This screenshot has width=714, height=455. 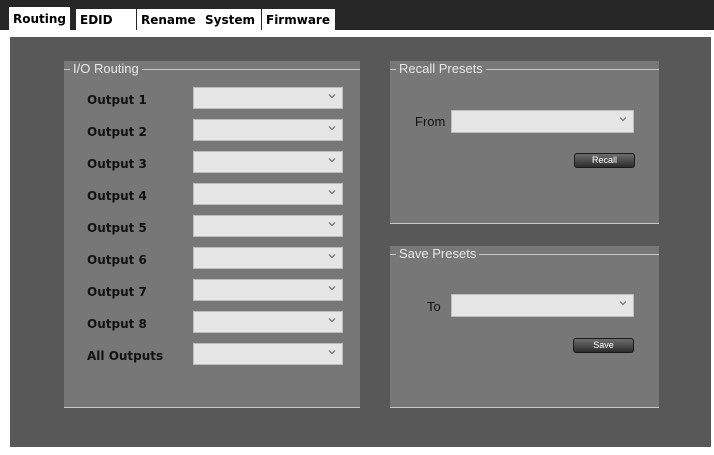 What do you see at coordinates (542, 121) in the screenshot?
I see `recall-from-dropdown` at bounding box center [542, 121].